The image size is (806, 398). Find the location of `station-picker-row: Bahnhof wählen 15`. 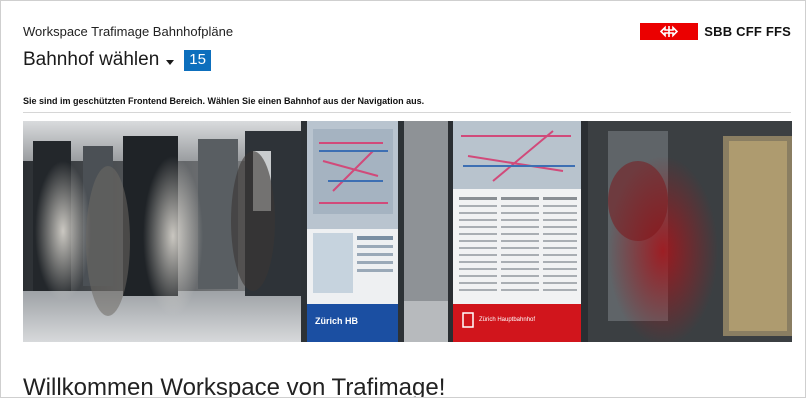

station-picker-row: Bahnhof wählen 15 is located at coordinates (117, 60).